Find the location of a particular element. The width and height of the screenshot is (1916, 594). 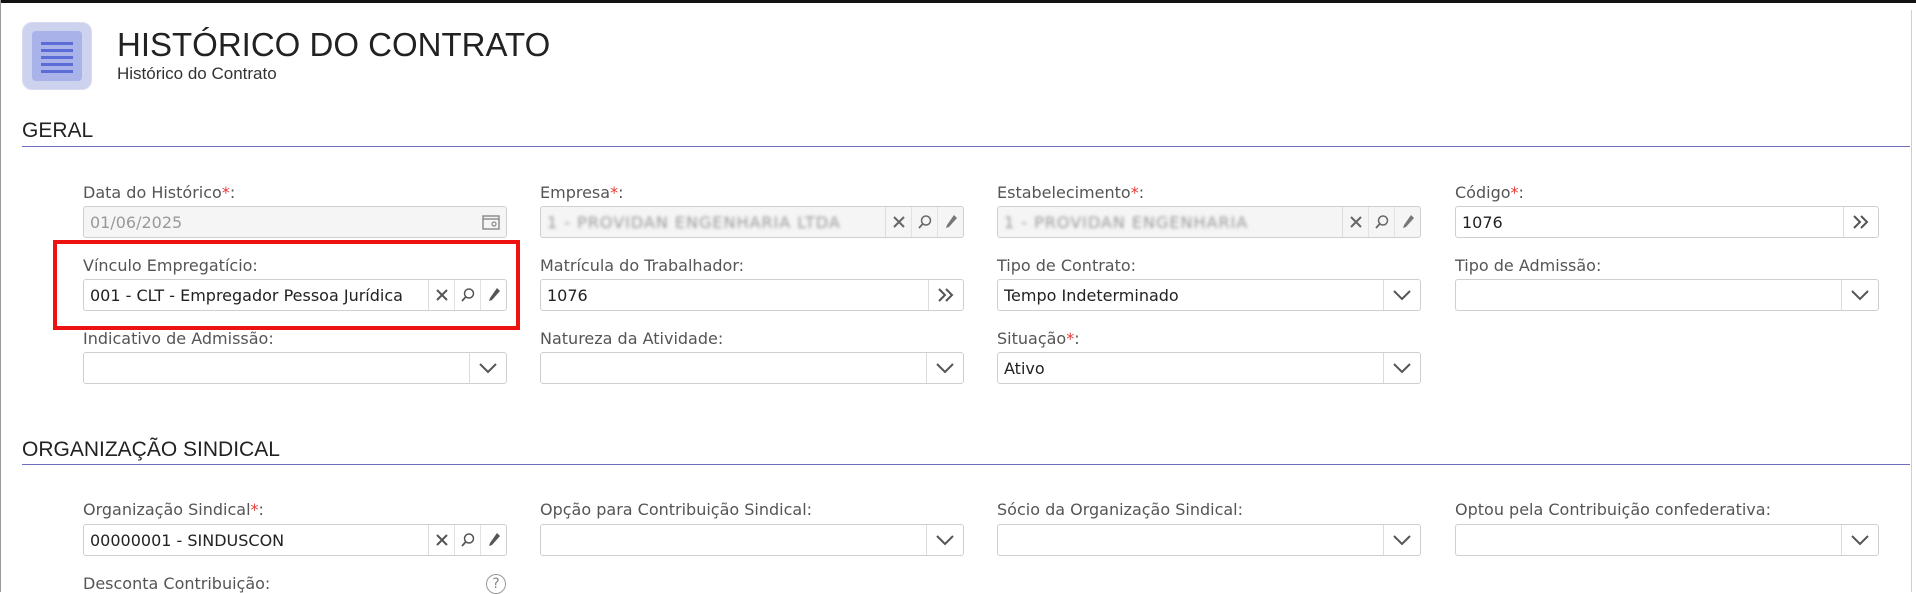

indicativo-admissao-label: Indicativo de Admissão: is located at coordinates (178, 338).